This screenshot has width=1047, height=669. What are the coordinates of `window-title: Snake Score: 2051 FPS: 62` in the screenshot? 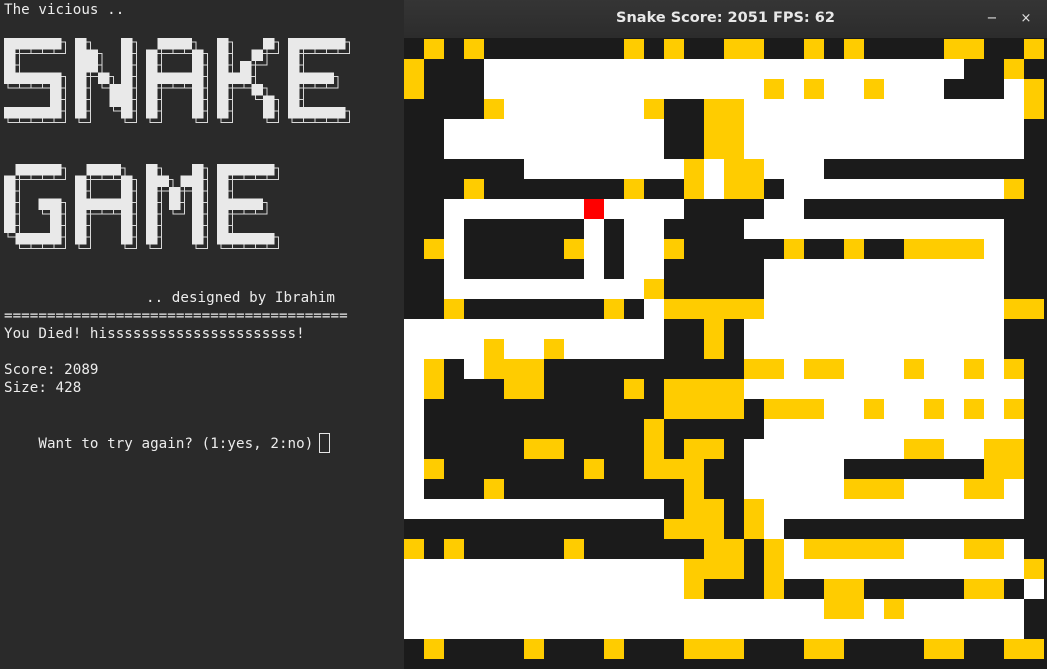 It's located at (725, 18).